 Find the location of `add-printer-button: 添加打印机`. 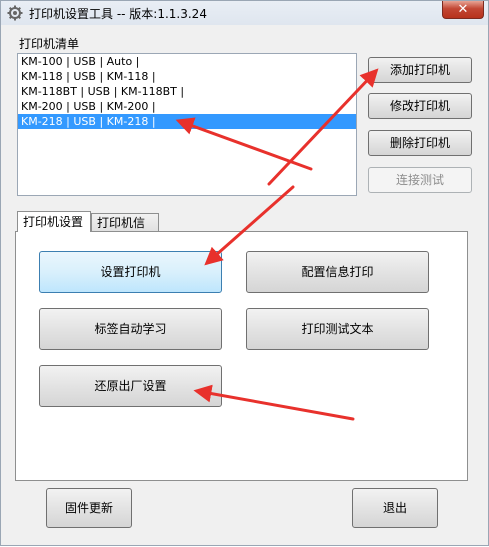

add-printer-button: 添加打印机 is located at coordinates (420, 70).